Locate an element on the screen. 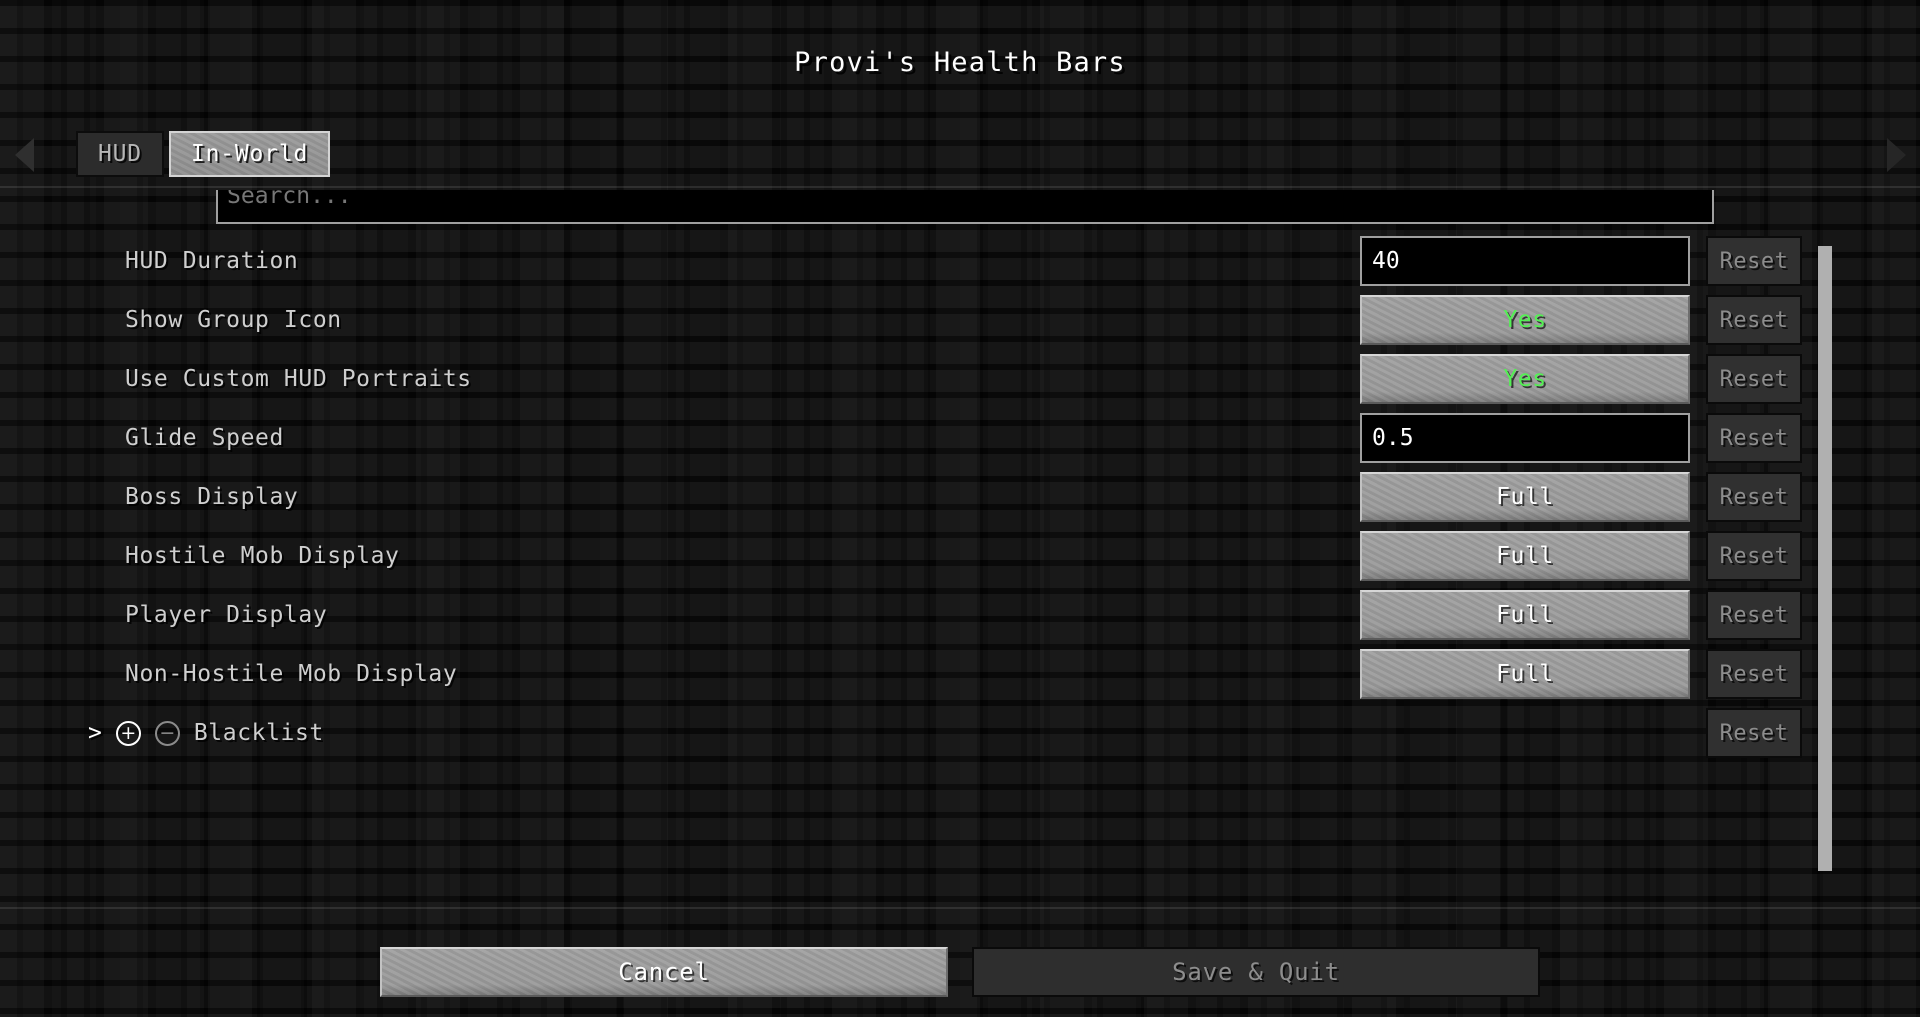 This screenshot has width=1920, height=1017. option-label: Show Group Icon is located at coordinates (233, 320).